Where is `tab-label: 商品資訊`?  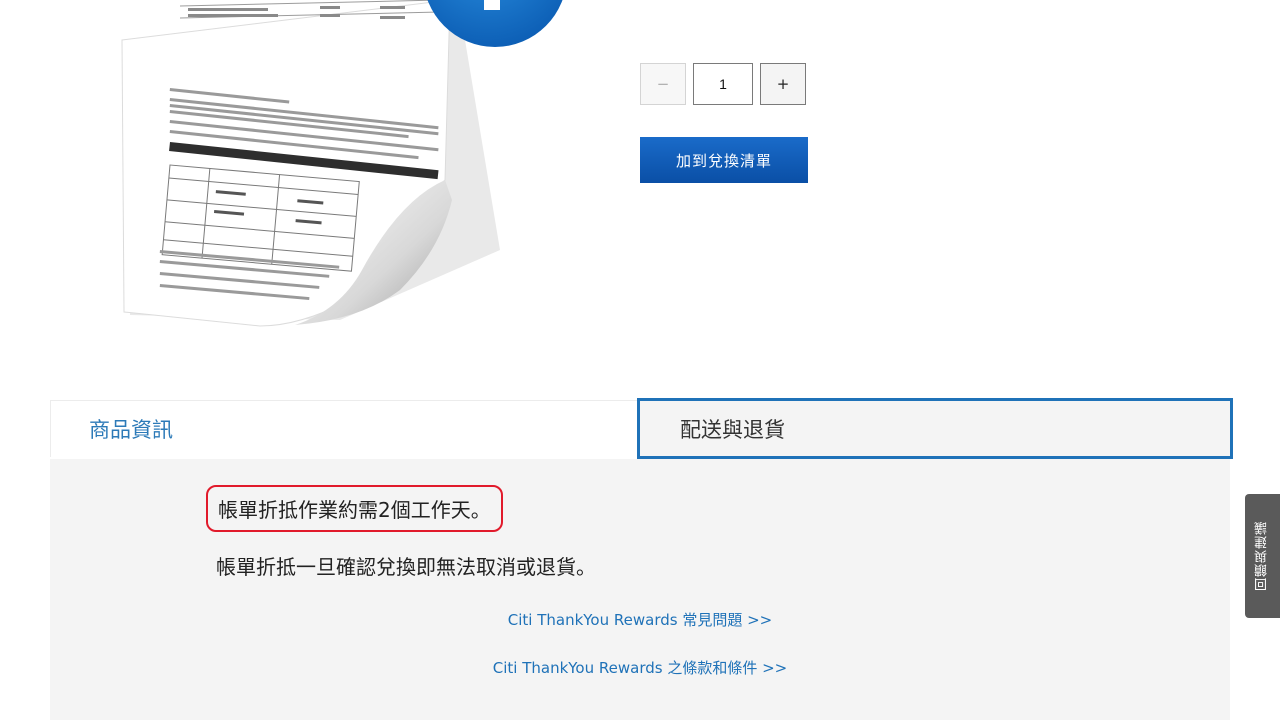 tab-label: 商品資訊 is located at coordinates (131, 430).